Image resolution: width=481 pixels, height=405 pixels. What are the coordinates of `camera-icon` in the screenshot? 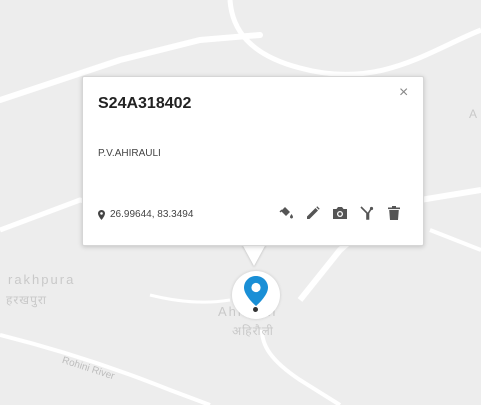 It's located at (340, 213).